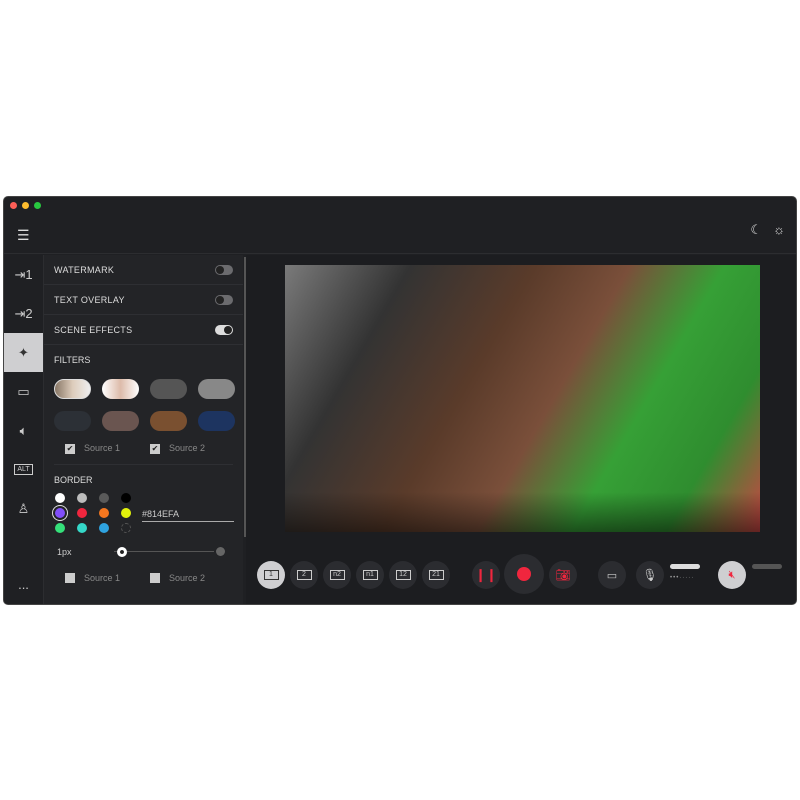 The height and width of the screenshot is (800, 800). I want to click on input-1-icon: ⇥1, so click(23, 274).